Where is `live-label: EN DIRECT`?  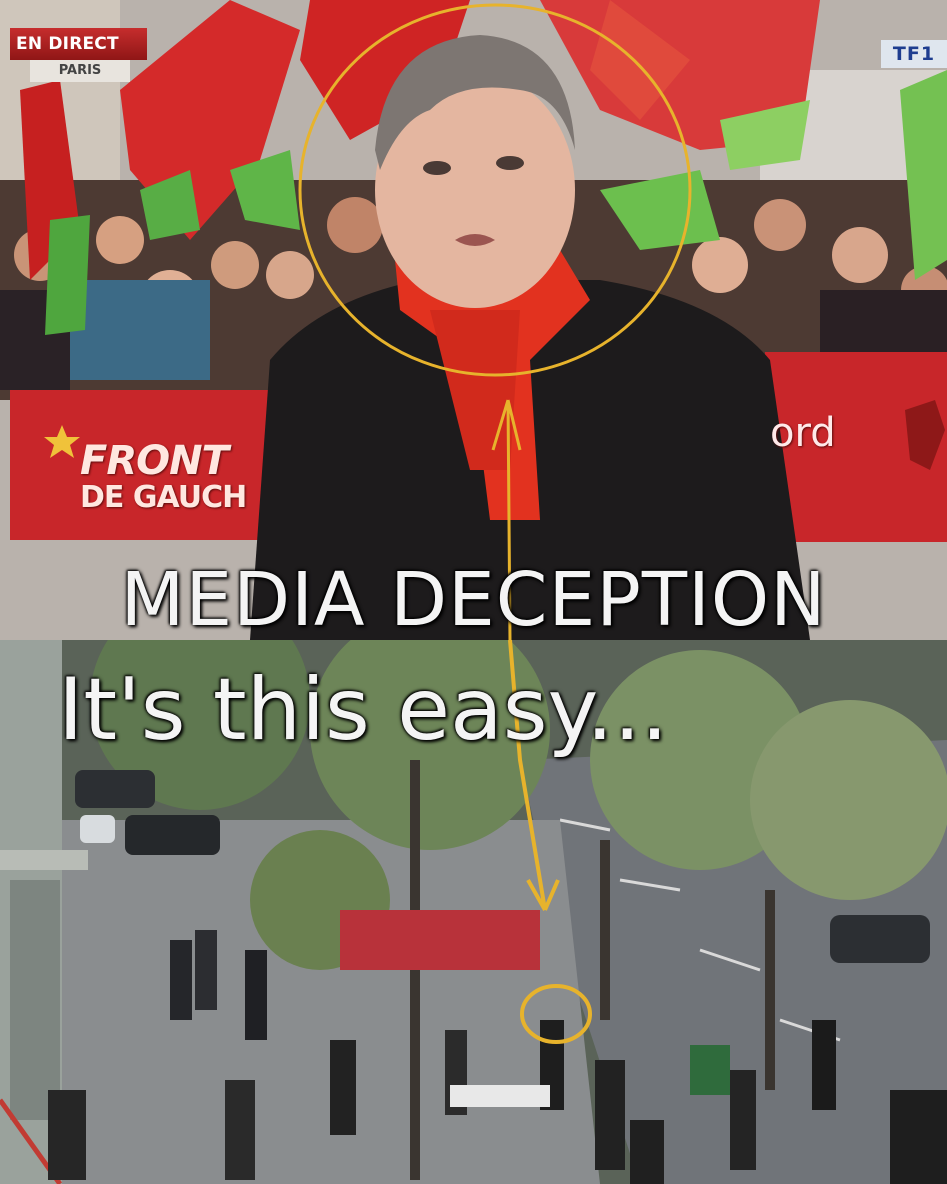 live-label: EN DIRECT is located at coordinates (78, 44).